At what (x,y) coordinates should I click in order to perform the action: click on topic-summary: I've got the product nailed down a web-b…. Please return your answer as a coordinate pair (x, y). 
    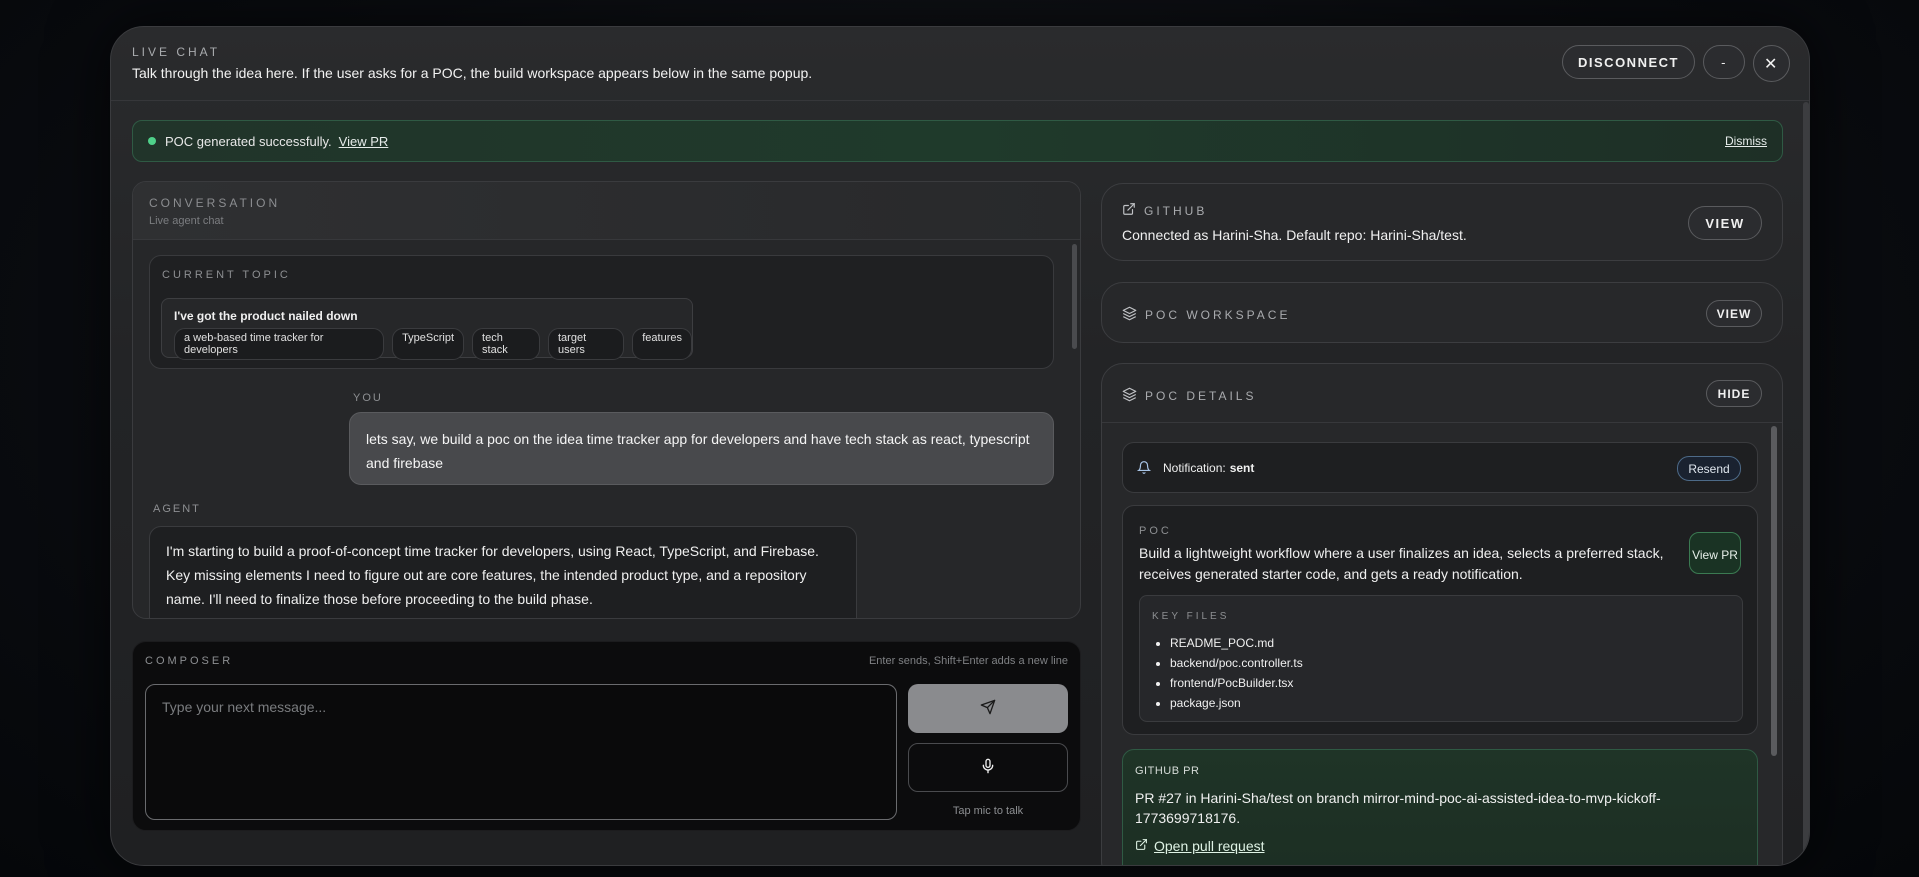
    Looking at the image, I should click on (427, 329).